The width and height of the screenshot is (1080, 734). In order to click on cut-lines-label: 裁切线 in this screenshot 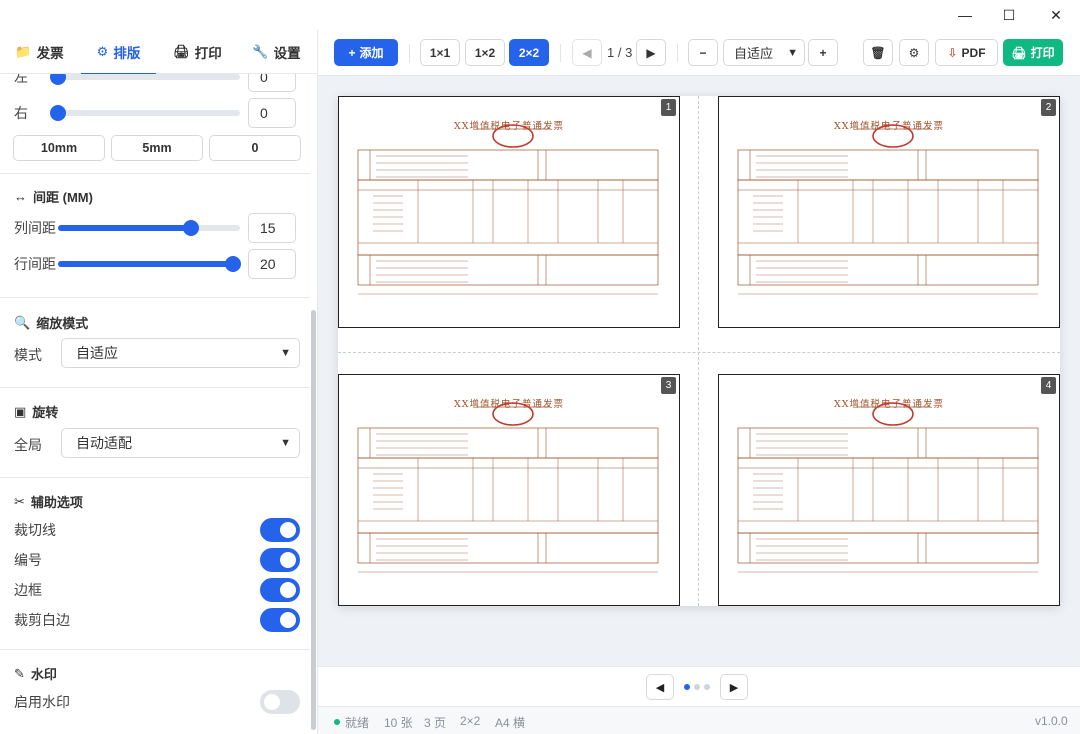, I will do `click(35, 530)`.